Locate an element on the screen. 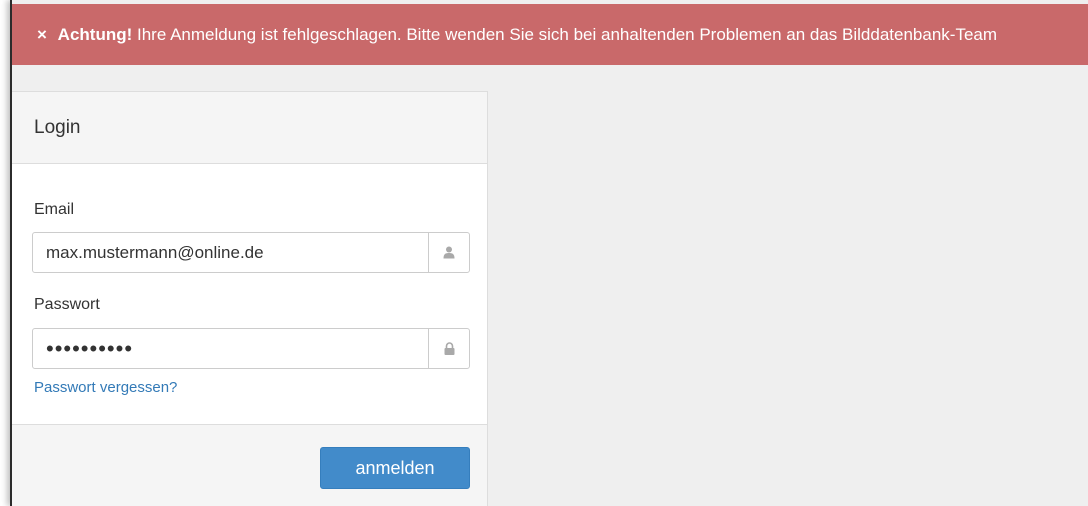  alert-title: Achtung! is located at coordinates (95, 34).